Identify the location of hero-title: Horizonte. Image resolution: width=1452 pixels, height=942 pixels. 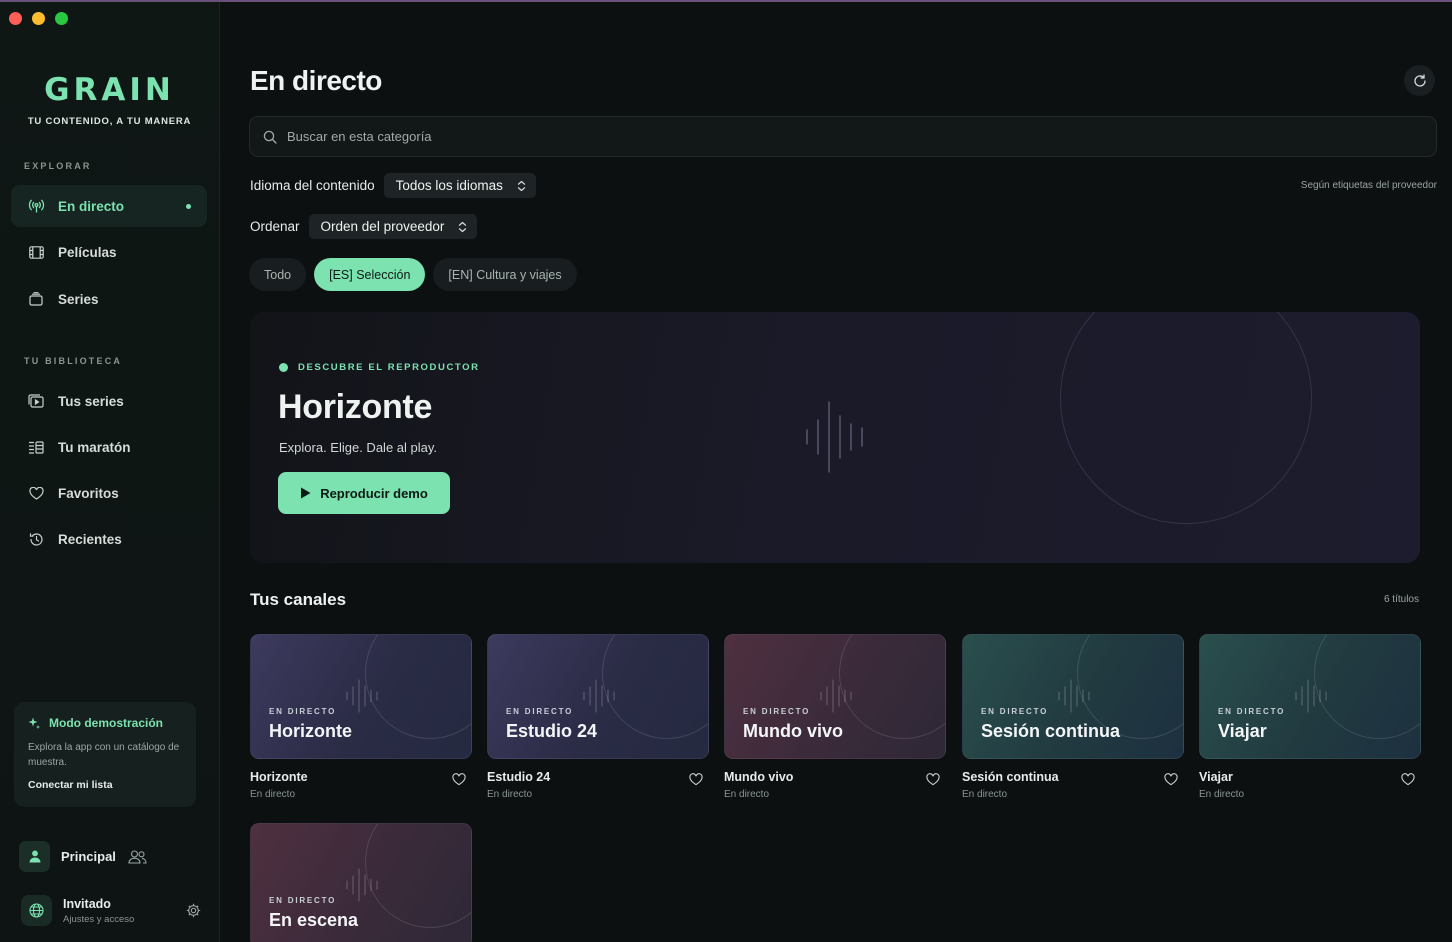
(355, 407).